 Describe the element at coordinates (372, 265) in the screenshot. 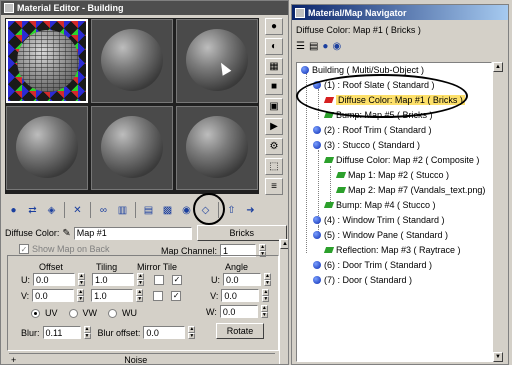

I see `tree-item: (6) : Door Trim ( Standard )` at that location.